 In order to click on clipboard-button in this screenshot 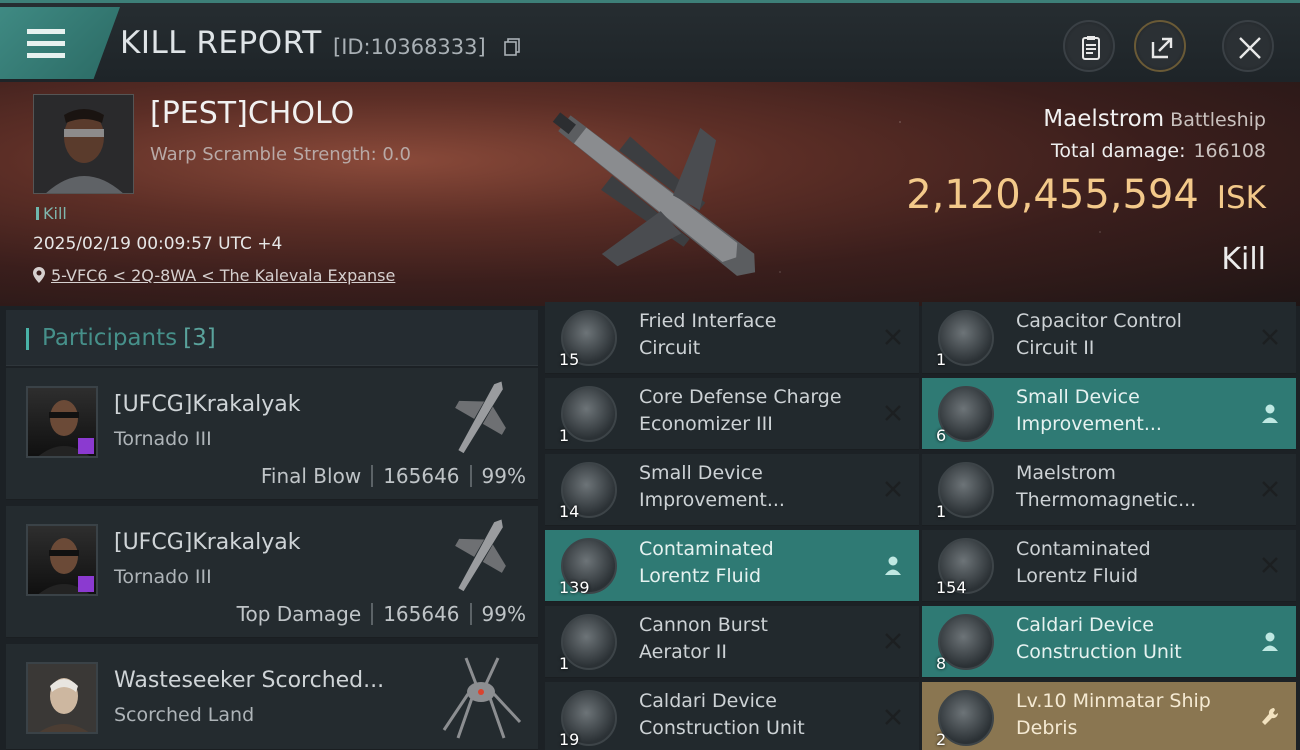, I will do `click(1089, 46)`.